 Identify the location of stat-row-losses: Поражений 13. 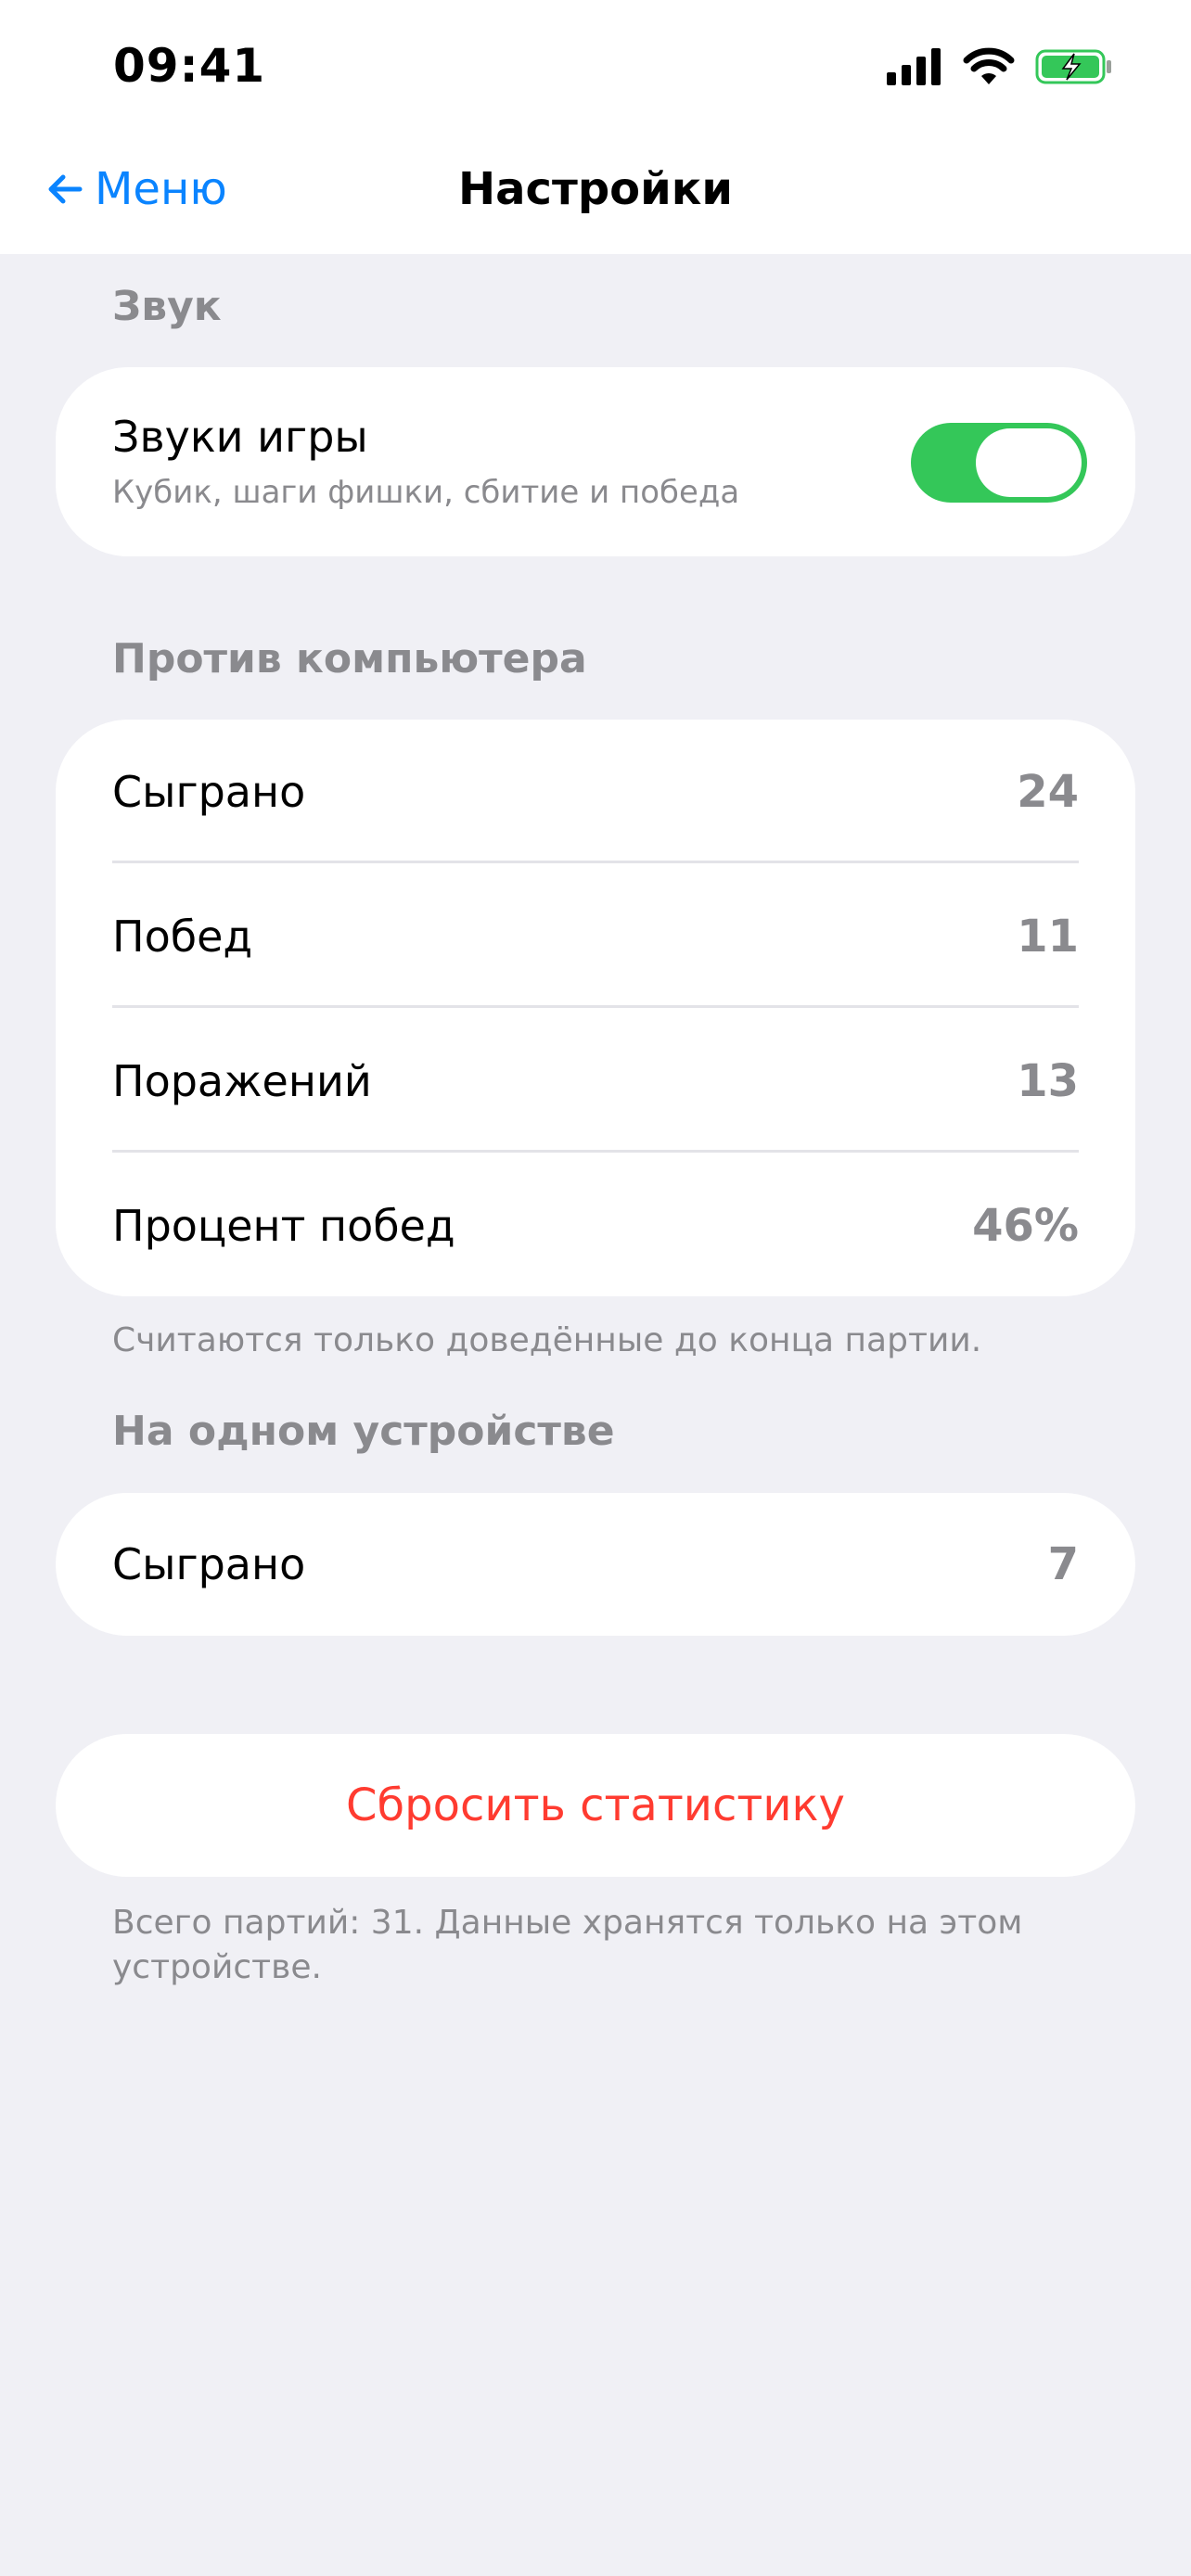
(595, 1081).